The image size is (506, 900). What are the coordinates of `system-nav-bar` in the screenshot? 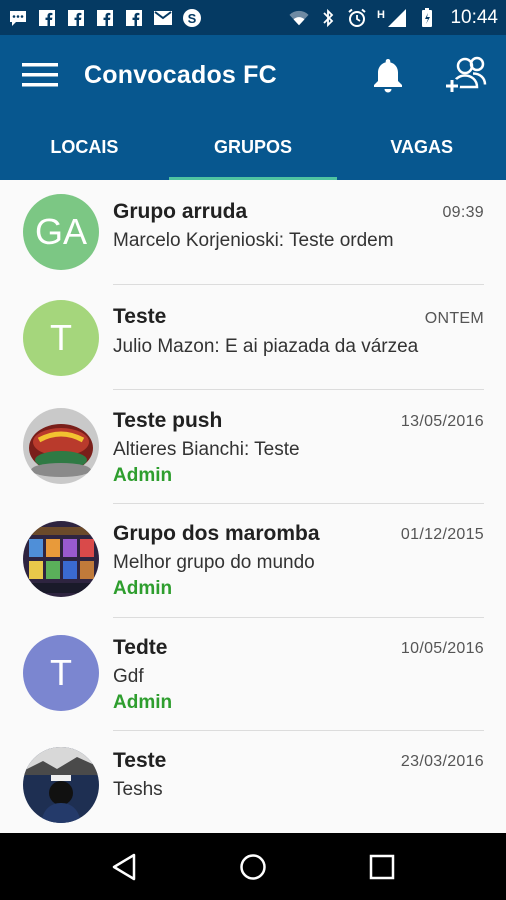 It's located at (253, 866).